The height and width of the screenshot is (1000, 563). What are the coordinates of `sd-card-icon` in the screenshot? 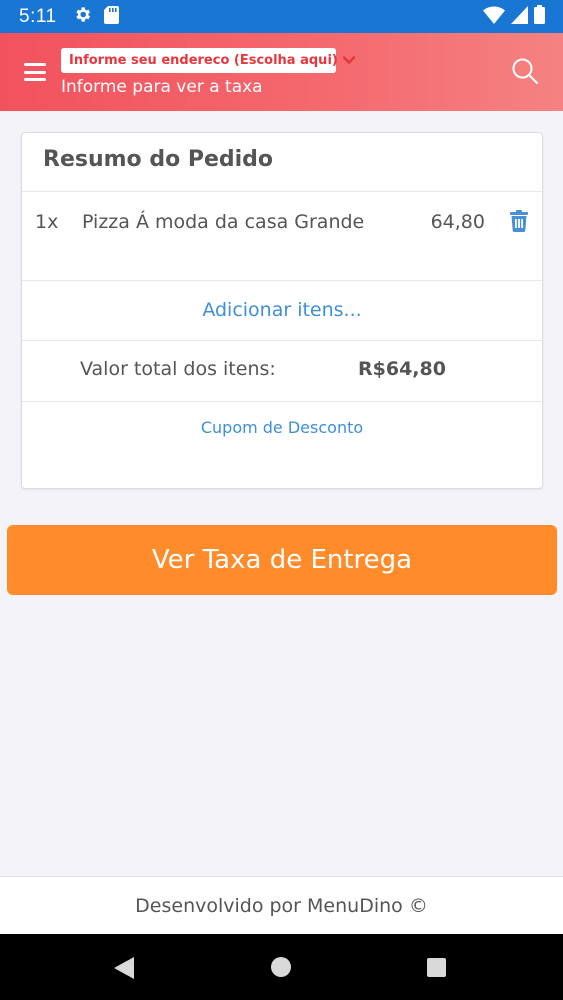 It's located at (111, 16).